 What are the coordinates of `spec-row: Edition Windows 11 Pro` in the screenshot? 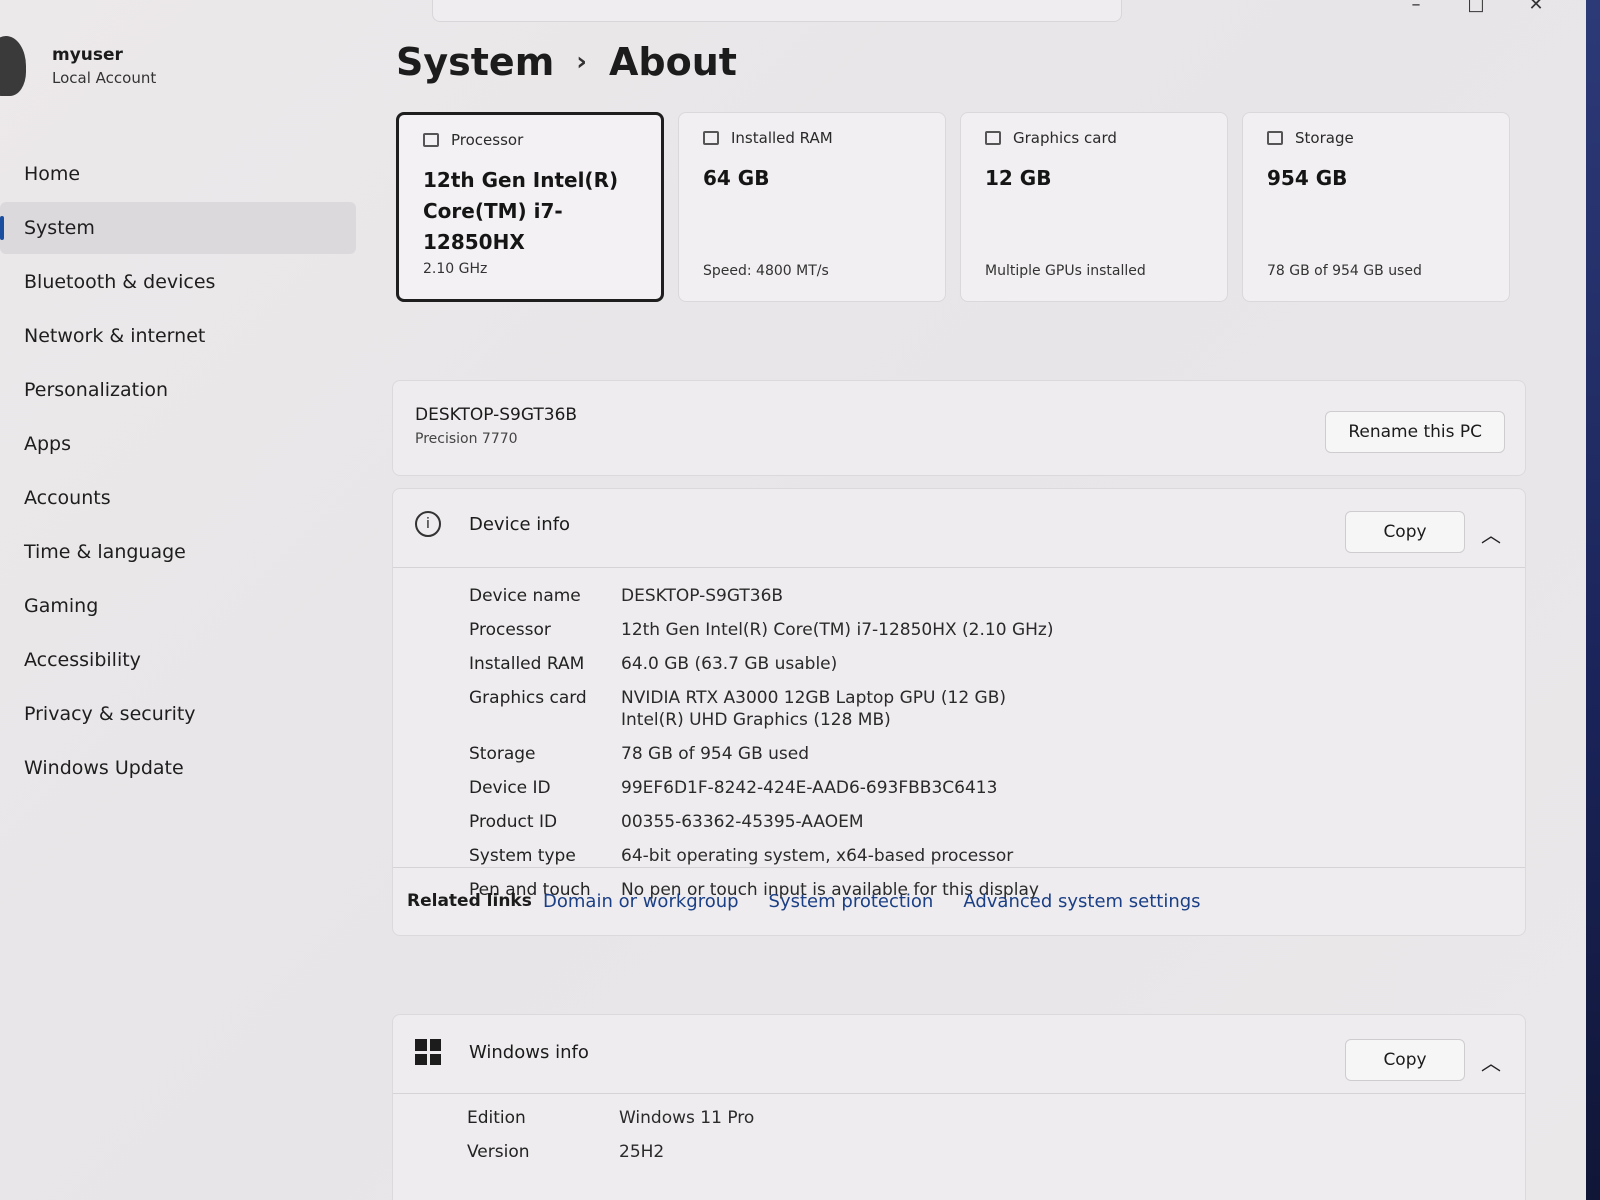 It's located at (610, 1118).